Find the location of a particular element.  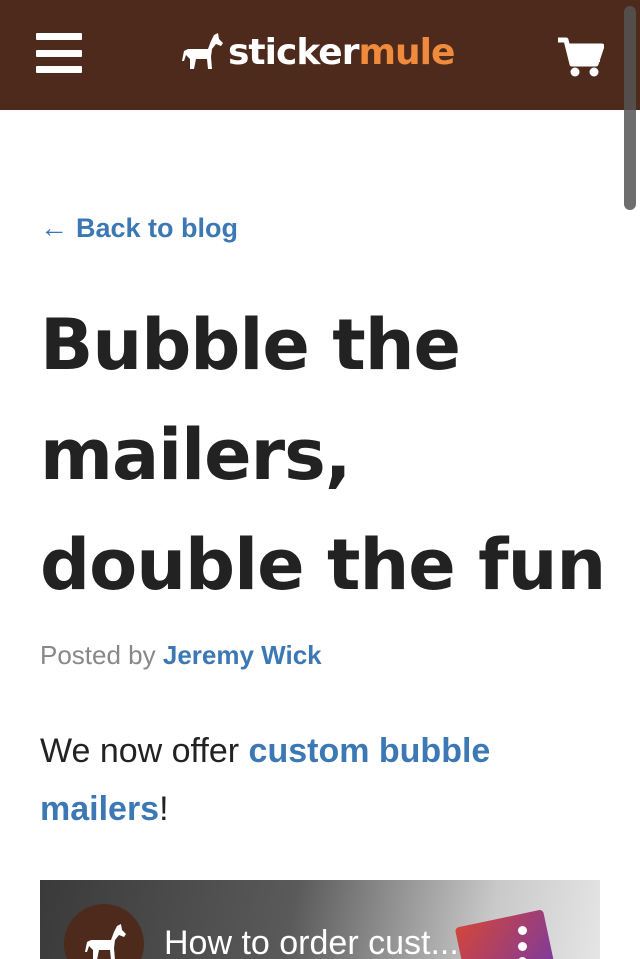

hamburger-menu-icon is located at coordinates (59, 53).